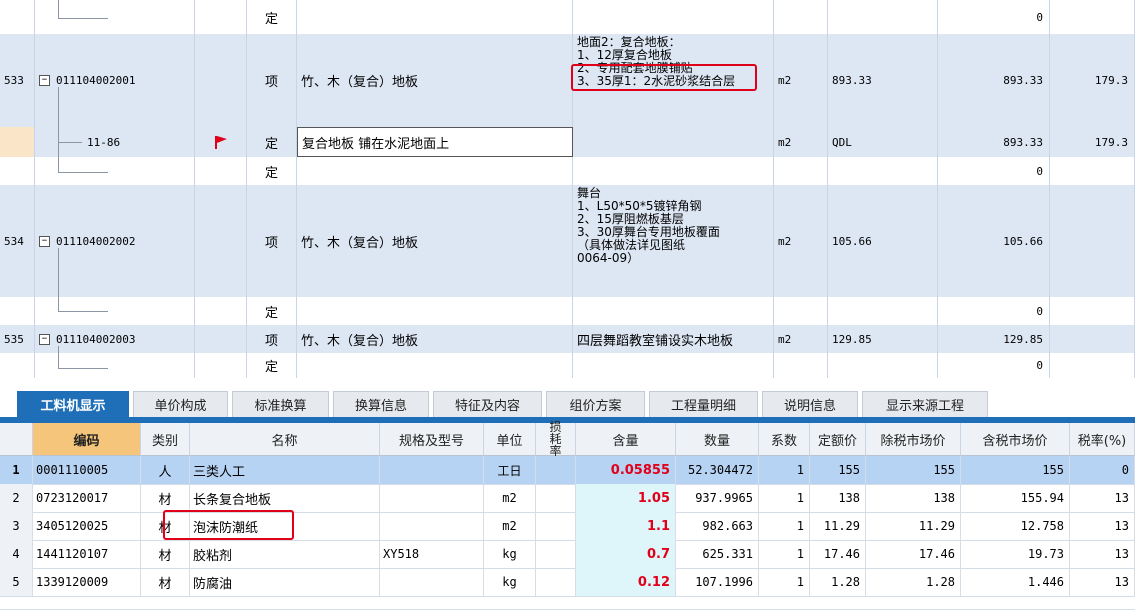 This screenshot has height=610, width=1135. I want to click on tree-line, so click(58, 279).